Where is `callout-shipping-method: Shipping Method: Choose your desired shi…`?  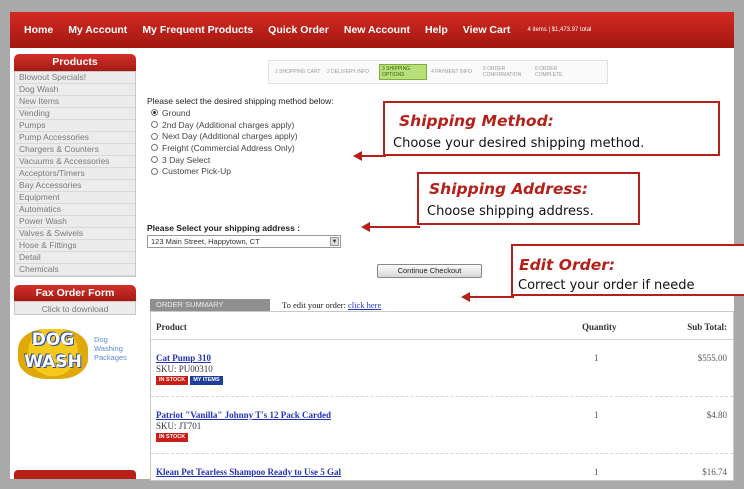
callout-shipping-method: Shipping Method: Choose your desired shi… is located at coordinates (551, 128).